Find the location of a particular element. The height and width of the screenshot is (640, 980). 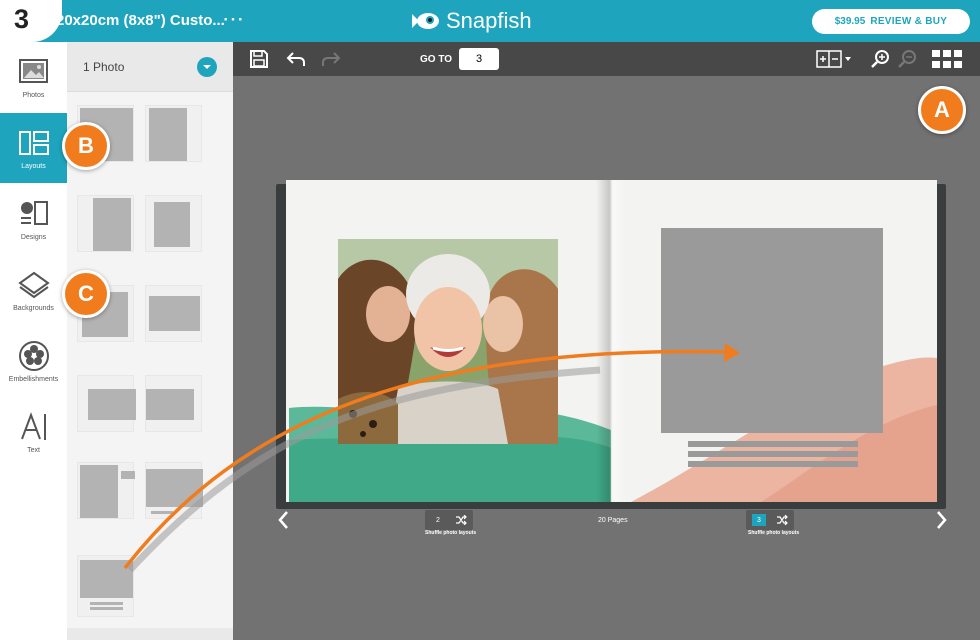

add-remove-pages-icon is located at coordinates (835, 59).